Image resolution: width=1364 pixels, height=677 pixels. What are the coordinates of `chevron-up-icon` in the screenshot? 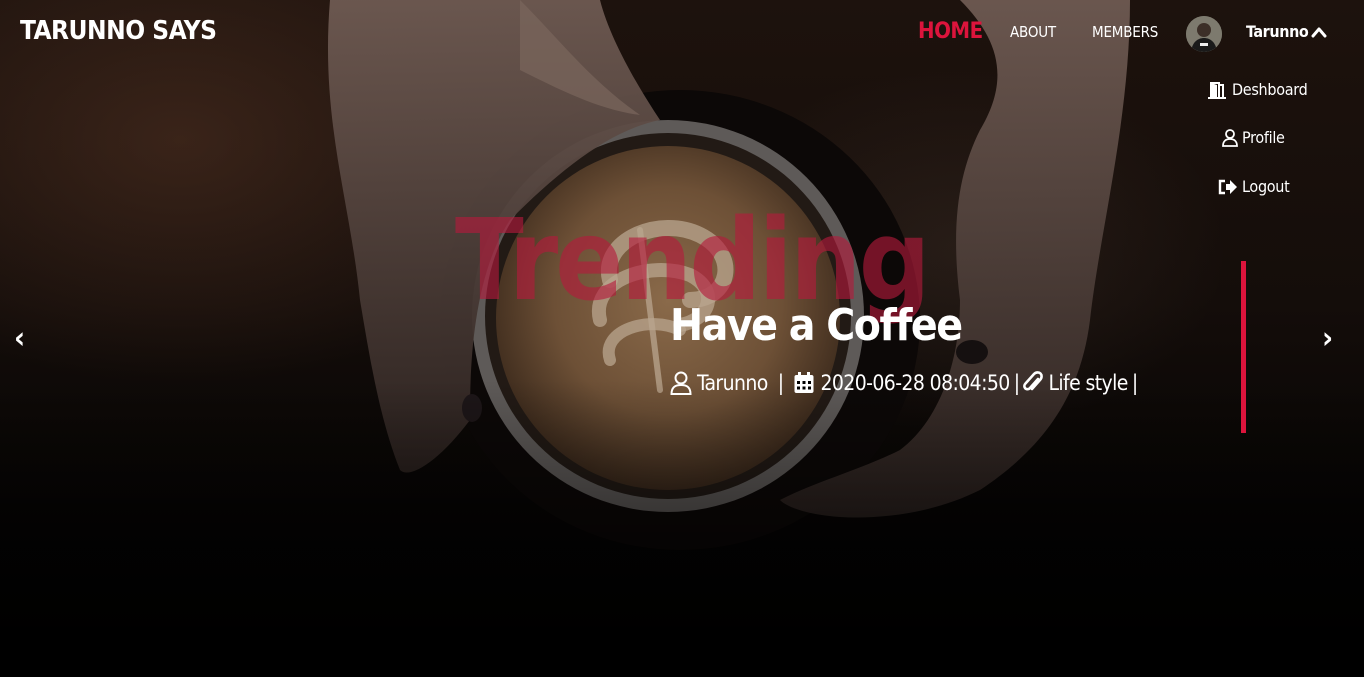 It's located at (1319, 32).